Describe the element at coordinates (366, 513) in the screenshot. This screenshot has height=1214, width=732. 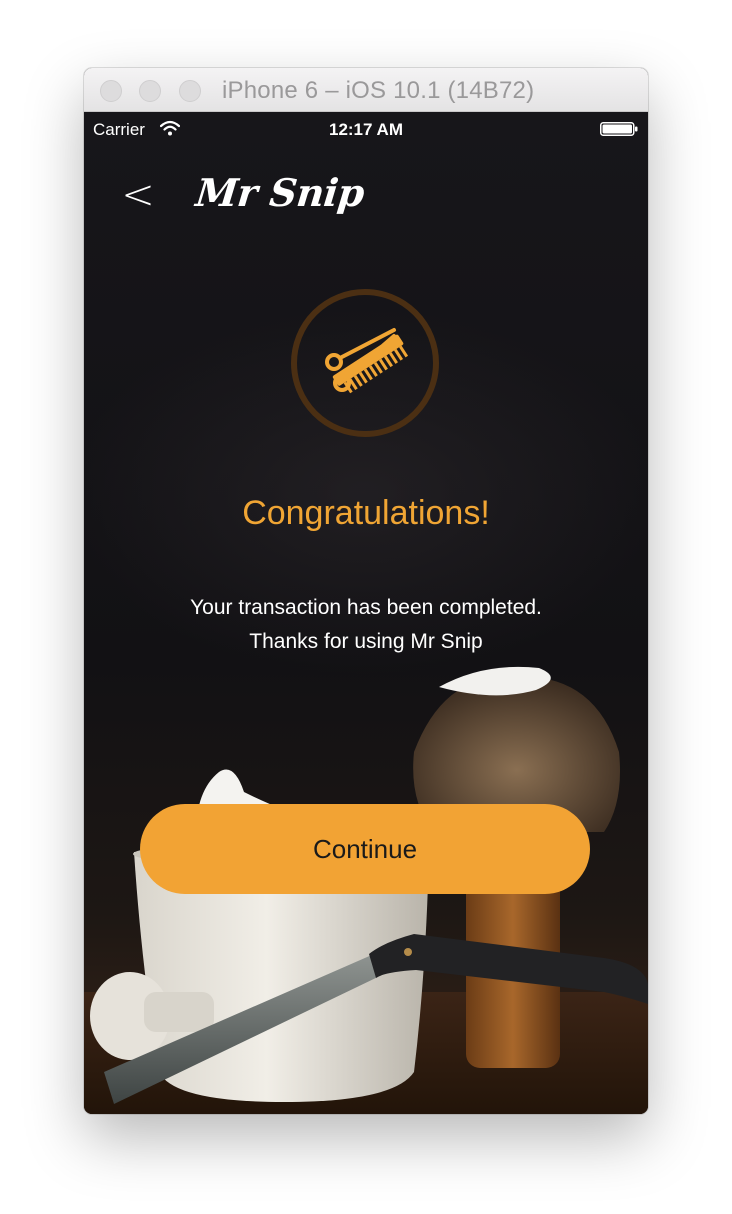
I see `congratulations-title: Congratulations!` at that location.